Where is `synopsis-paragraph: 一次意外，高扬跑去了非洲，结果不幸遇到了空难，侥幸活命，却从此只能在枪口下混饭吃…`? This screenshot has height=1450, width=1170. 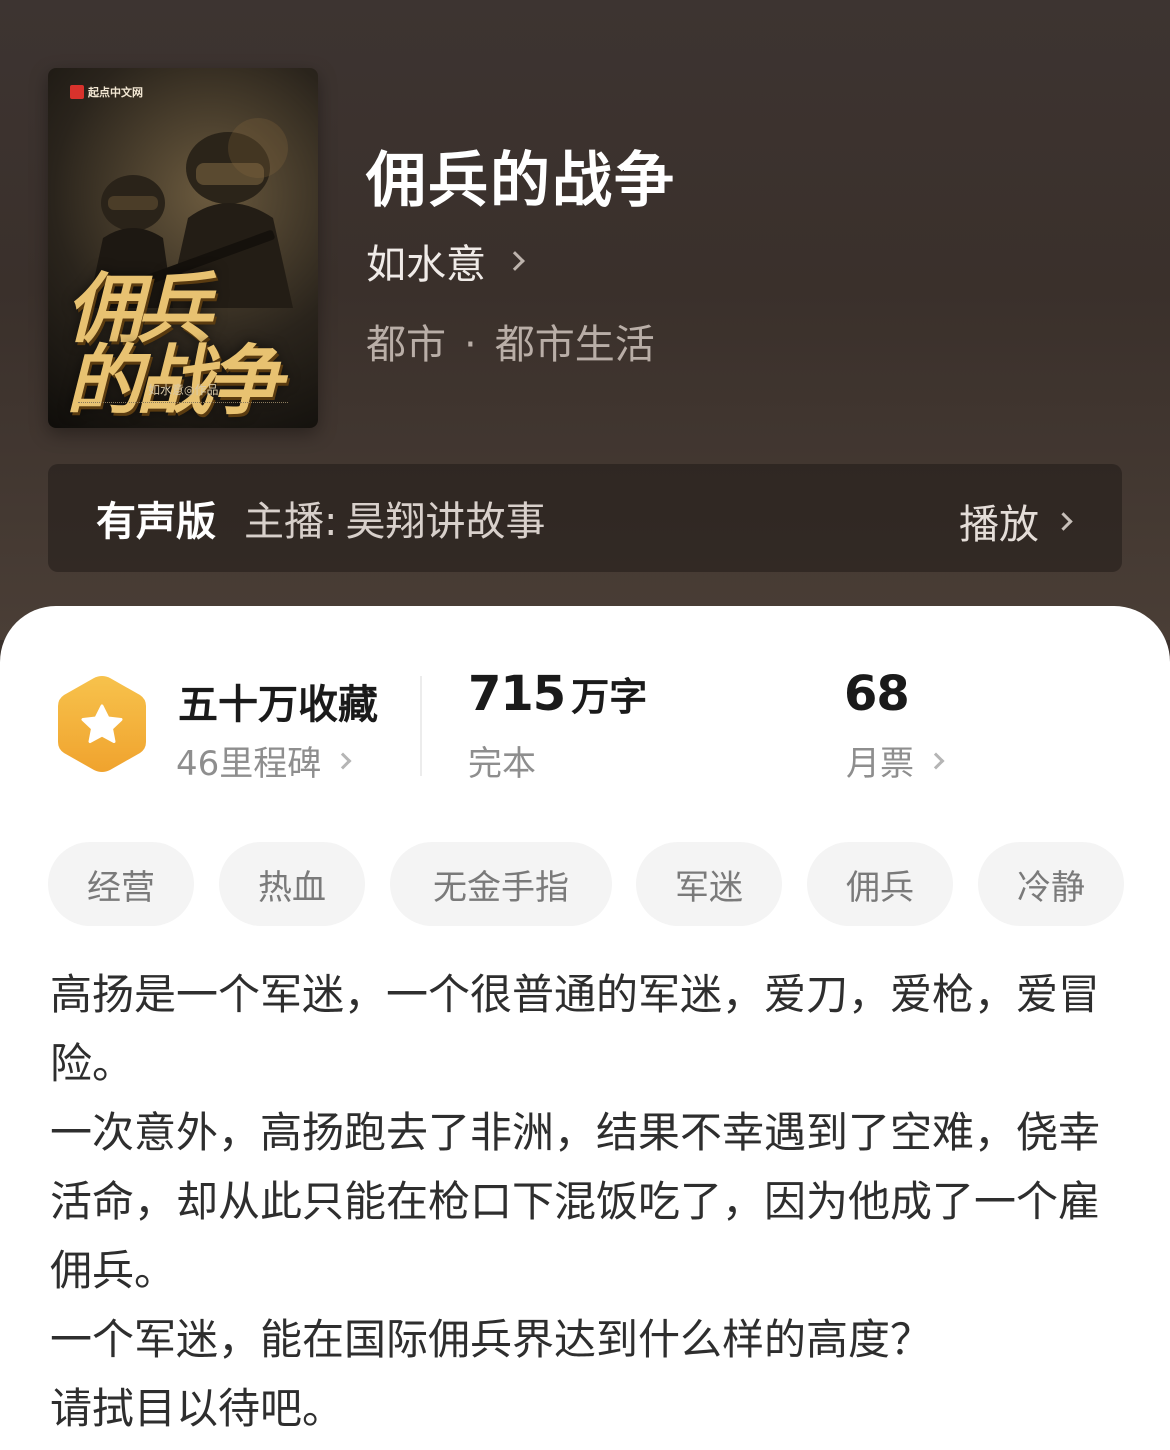 synopsis-paragraph: 一次意外，高扬跑去了非洲，结果不幸遇到了空难，侥幸活命，却从此只能在枪口下混饭吃… is located at coordinates (575, 1201).